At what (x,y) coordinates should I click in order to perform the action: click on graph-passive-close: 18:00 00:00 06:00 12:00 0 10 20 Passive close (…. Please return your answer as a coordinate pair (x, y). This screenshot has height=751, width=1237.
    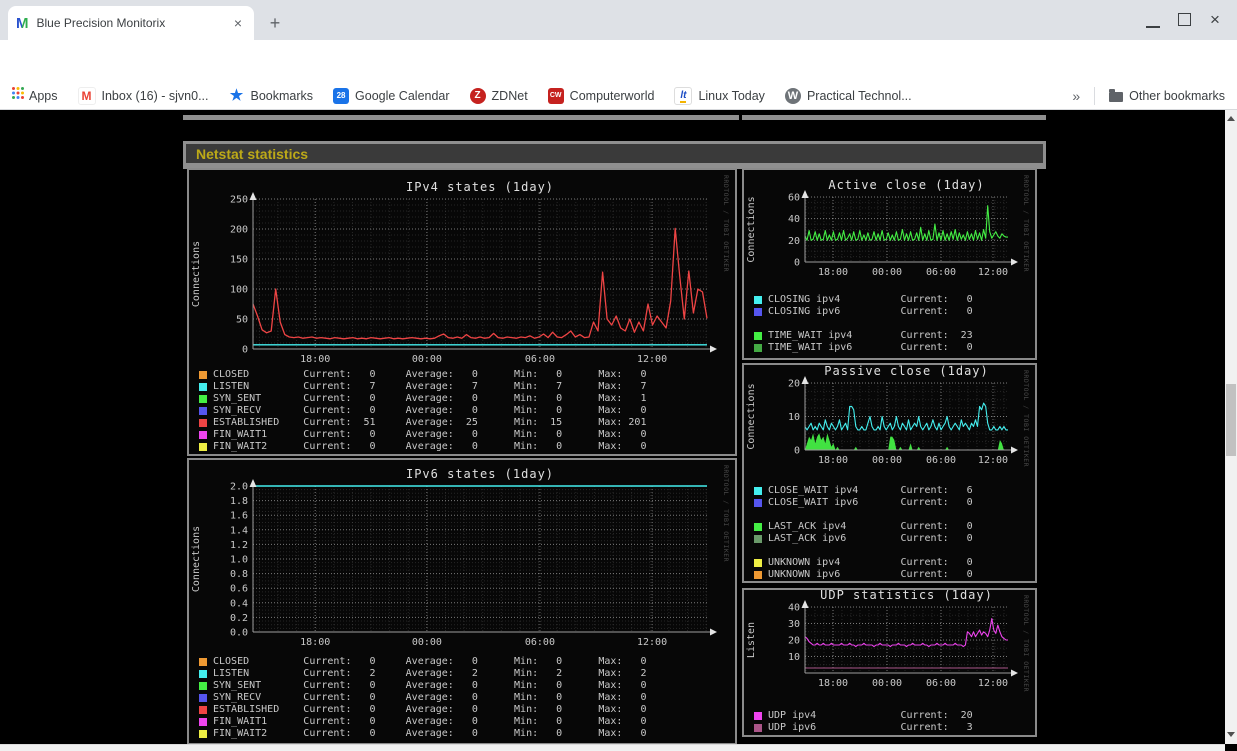
    Looking at the image, I should click on (889, 473).